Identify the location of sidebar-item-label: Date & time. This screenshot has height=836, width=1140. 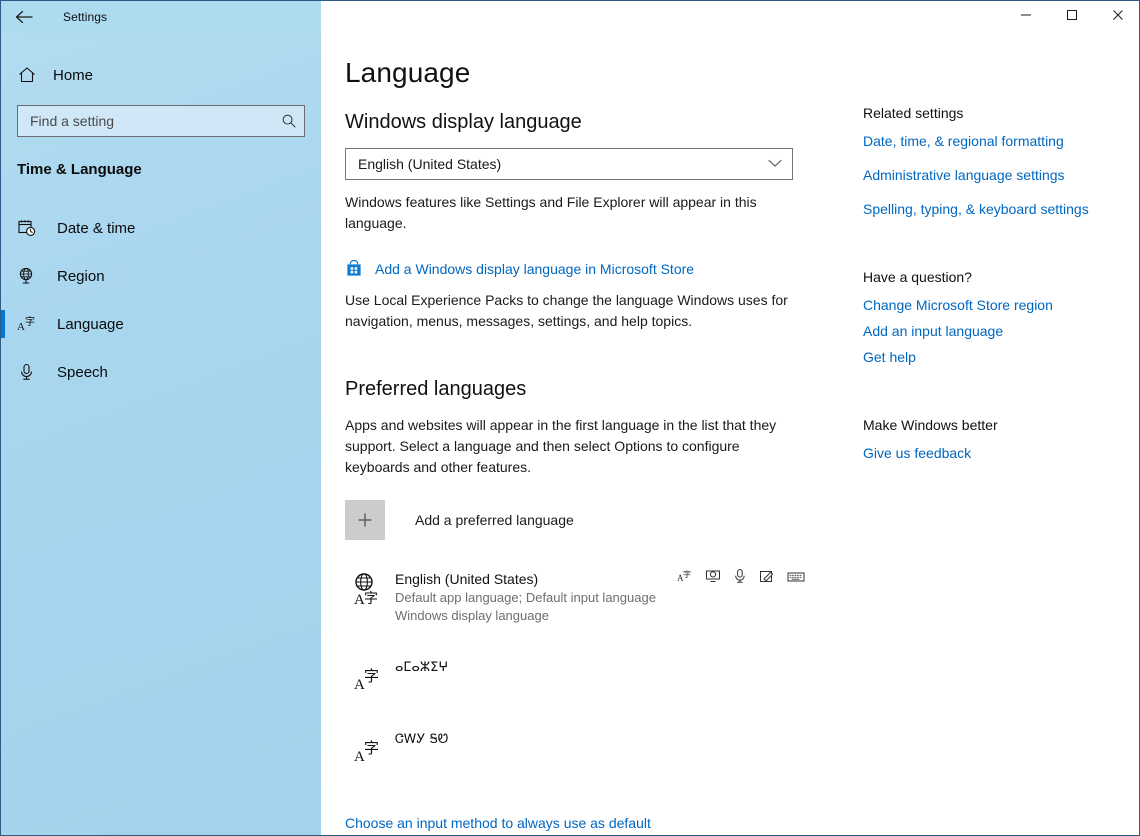
(96, 228).